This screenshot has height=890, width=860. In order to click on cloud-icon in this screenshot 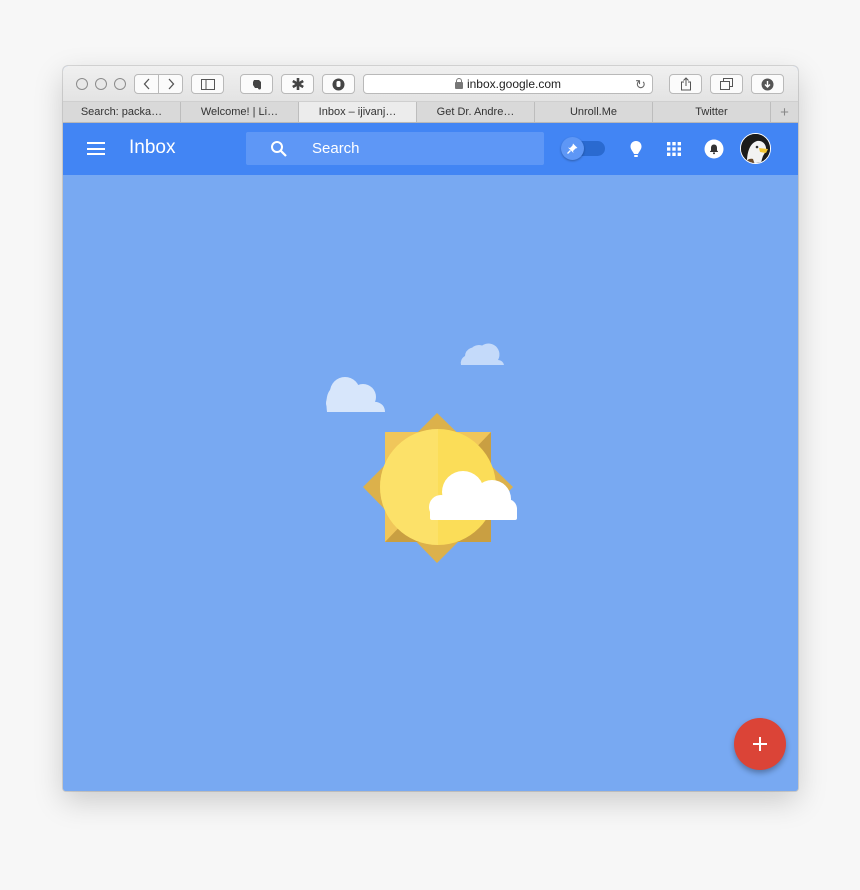, I will do `click(355, 394)`.